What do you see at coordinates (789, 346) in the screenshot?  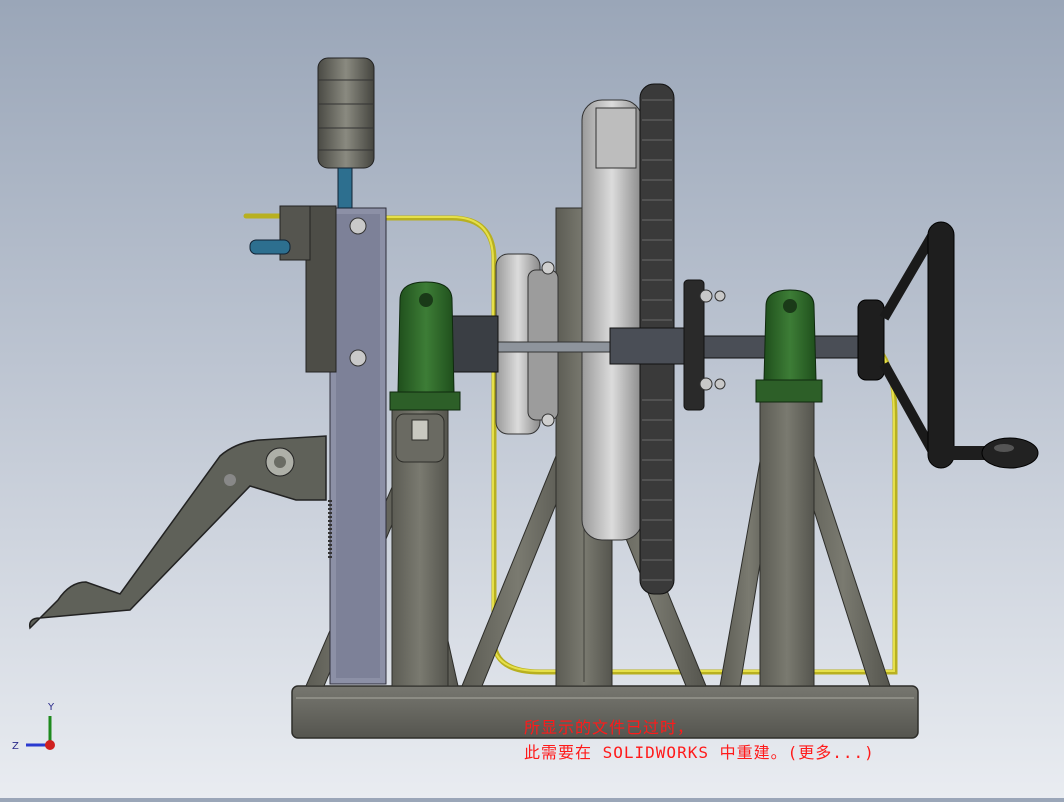 I see `right-pillow-block` at bounding box center [789, 346].